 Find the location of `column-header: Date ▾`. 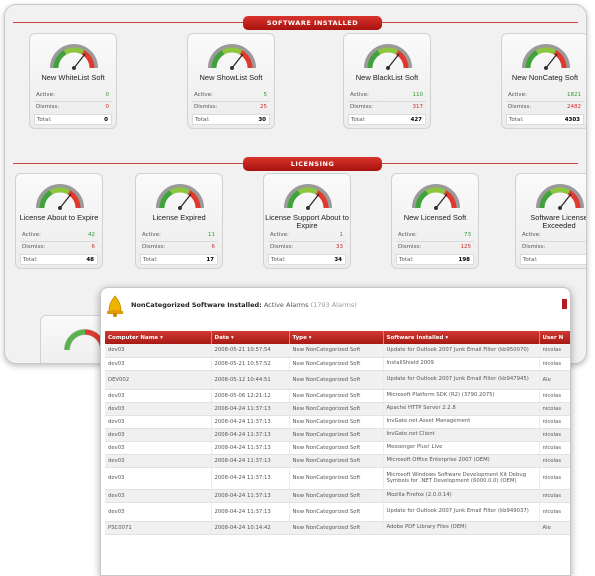

column-header: Date ▾ is located at coordinates (250, 337).